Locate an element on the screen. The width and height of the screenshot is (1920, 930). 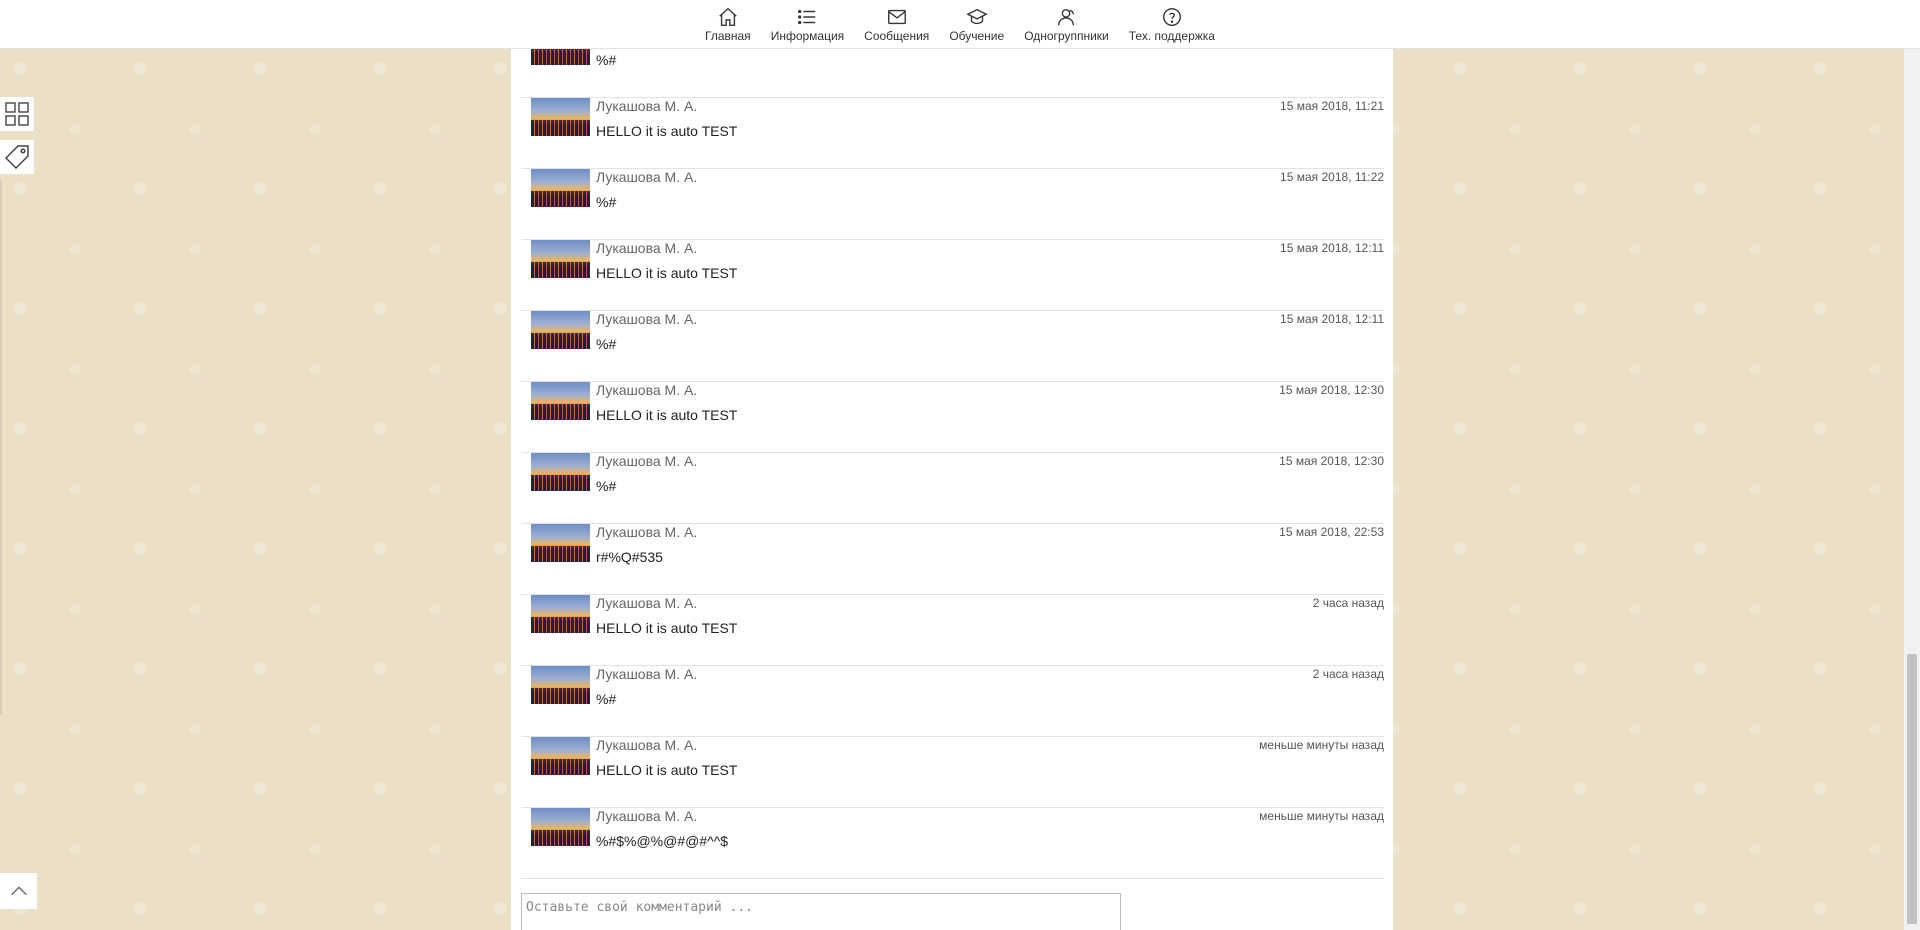
nav-info: Информация is located at coordinates (807, 24).